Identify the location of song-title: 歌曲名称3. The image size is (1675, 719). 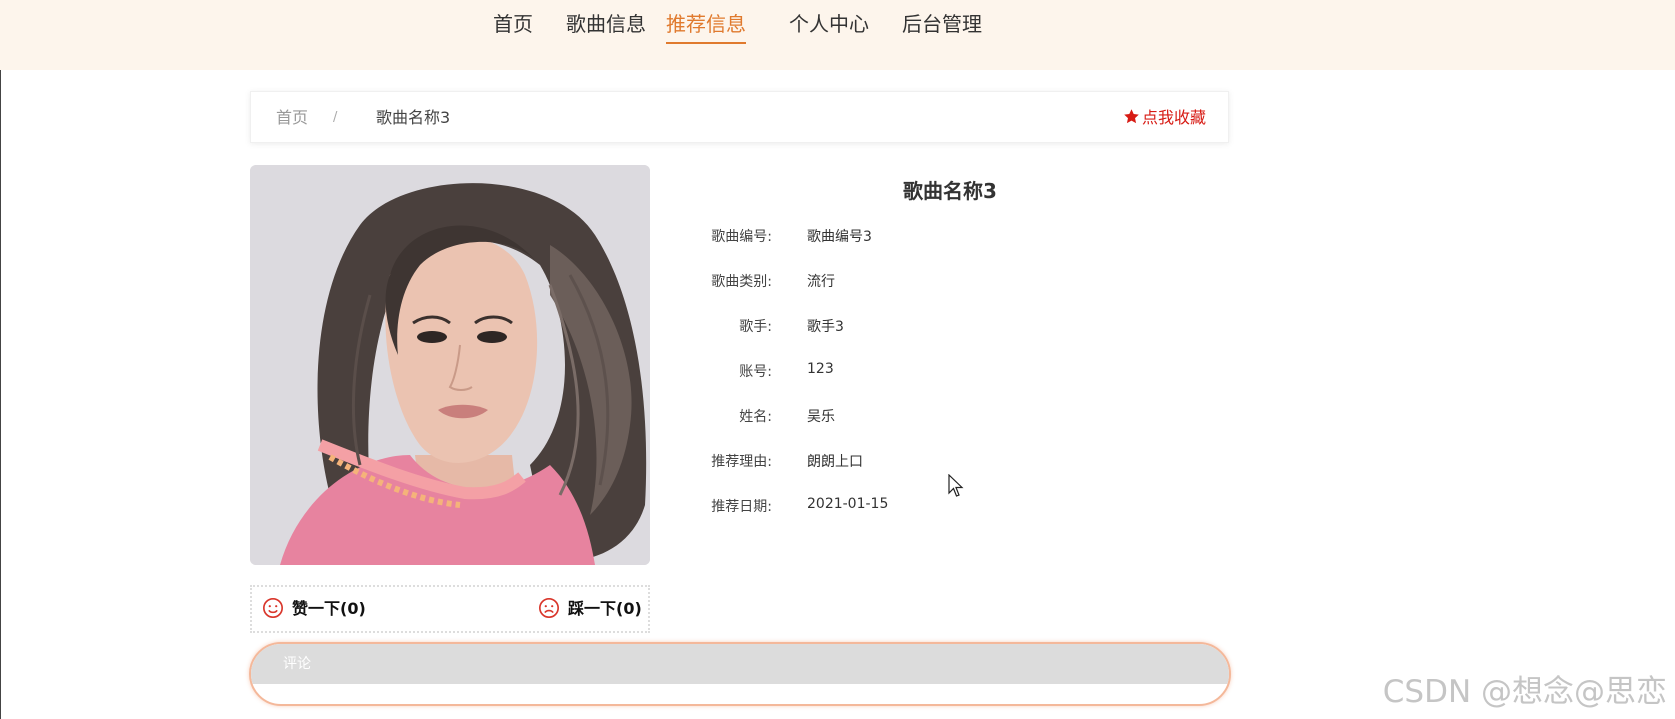
(950, 191).